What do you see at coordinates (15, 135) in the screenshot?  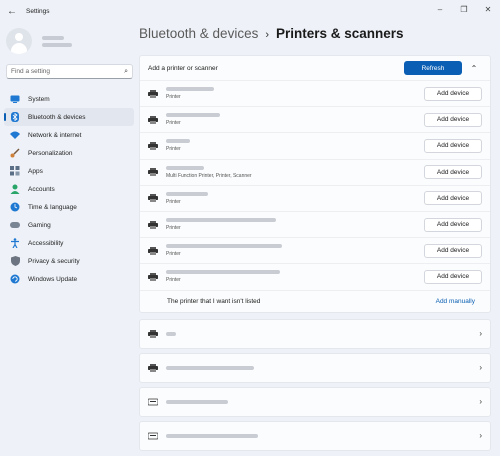 I see `wifi-icon` at bounding box center [15, 135].